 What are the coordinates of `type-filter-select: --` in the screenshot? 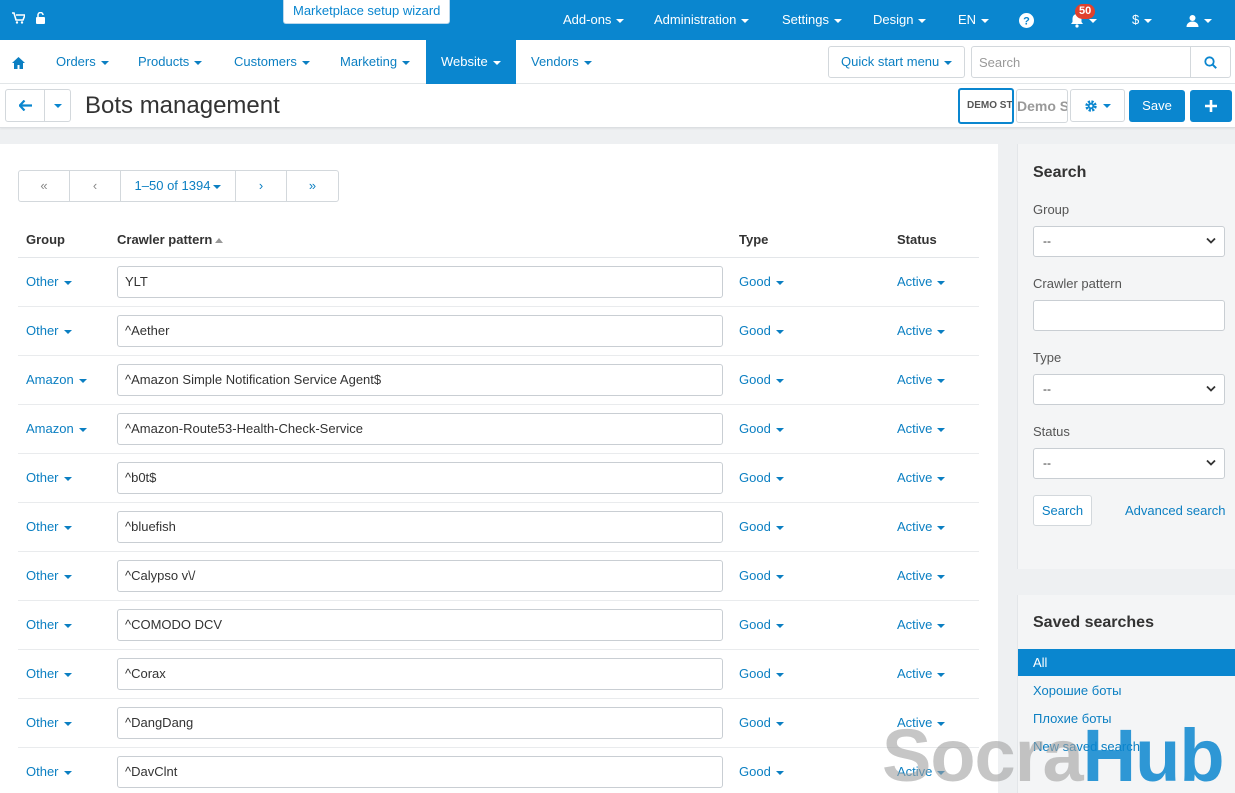 It's located at (1129, 389).